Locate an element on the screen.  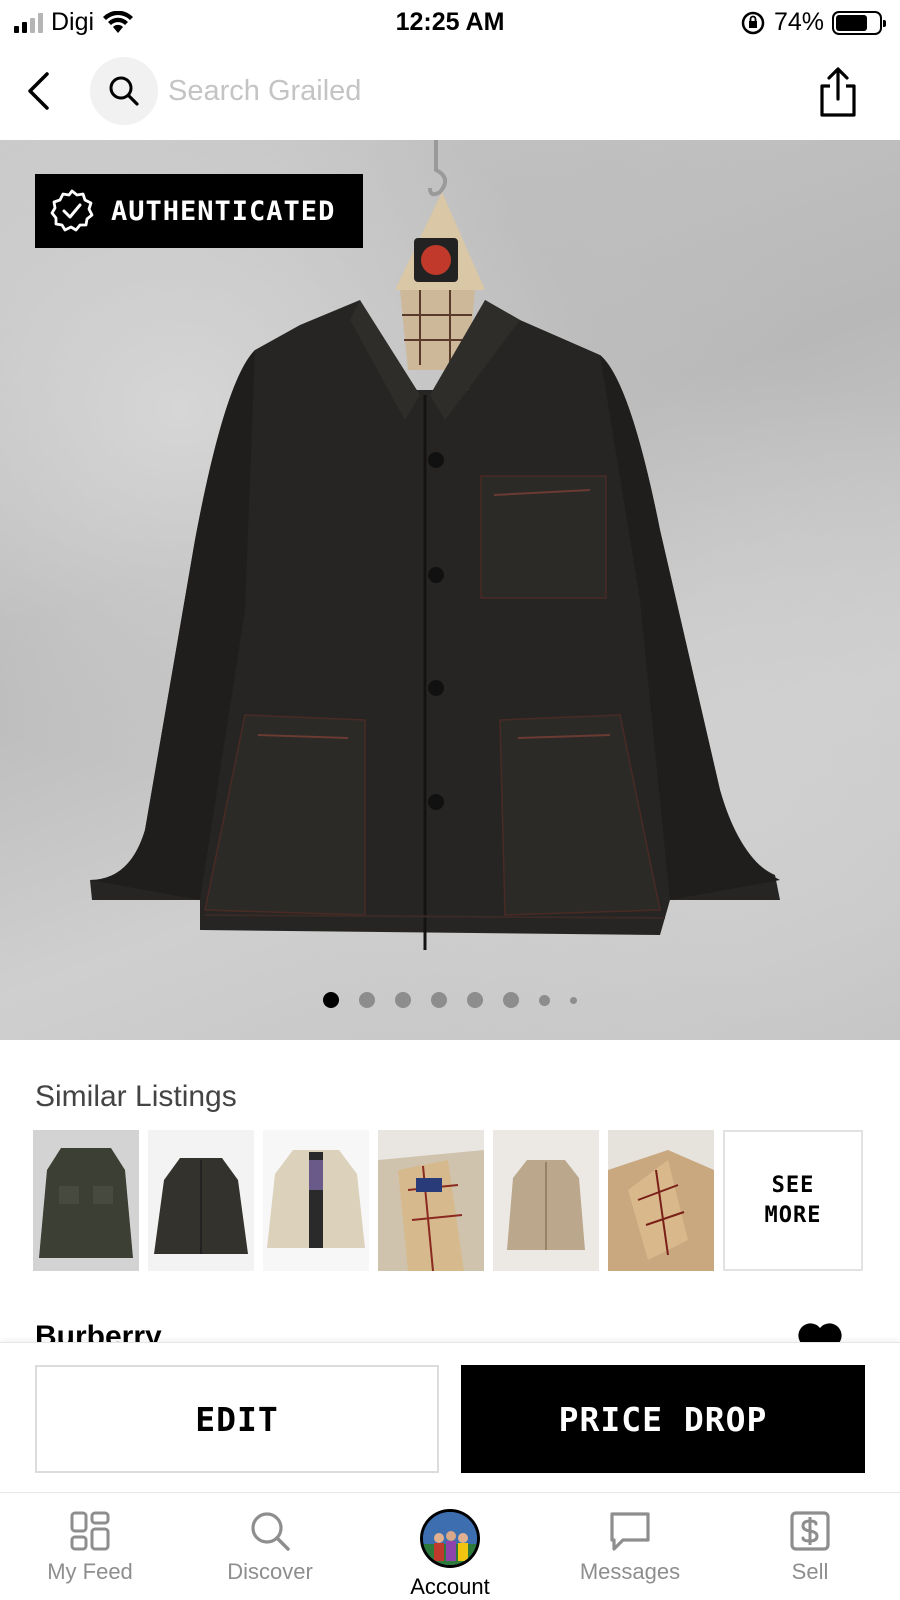
battery-group: 74% is located at coordinates (813, 22).